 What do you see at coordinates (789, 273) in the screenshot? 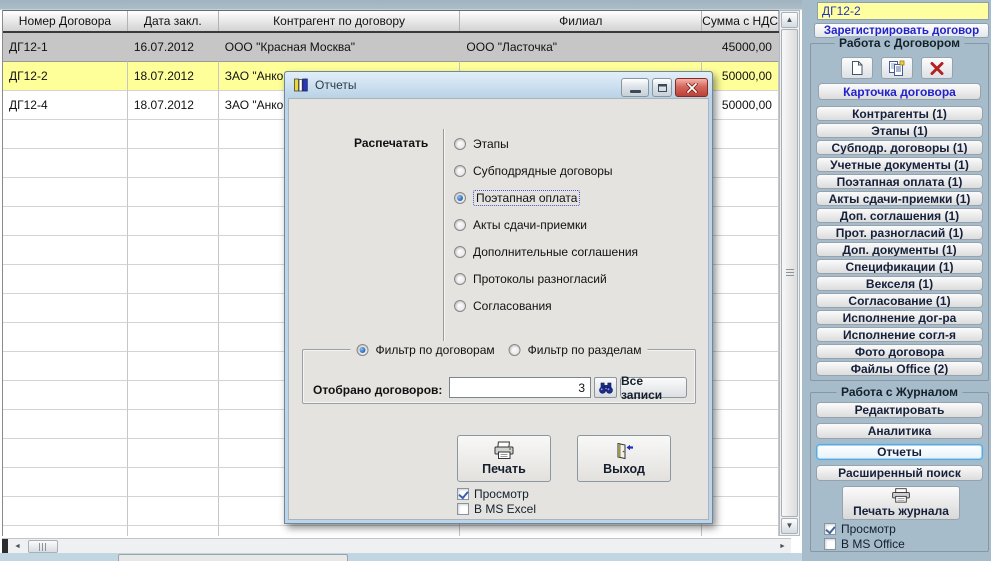
I see `vertical-scrollbar-thumb` at bounding box center [789, 273].